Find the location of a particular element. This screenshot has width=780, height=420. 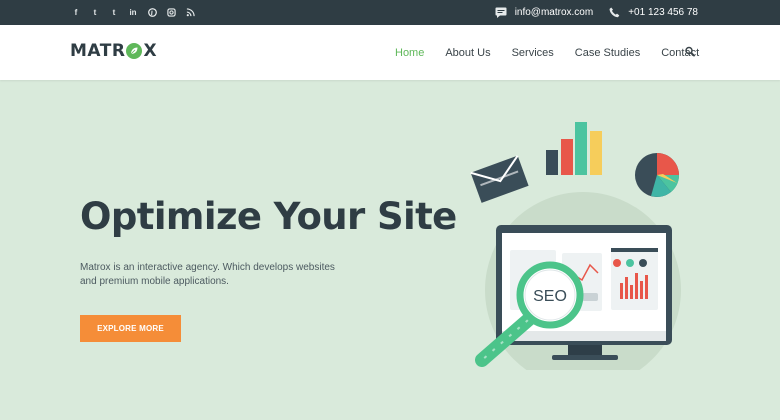

phone-icon is located at coordinates (614, 12).